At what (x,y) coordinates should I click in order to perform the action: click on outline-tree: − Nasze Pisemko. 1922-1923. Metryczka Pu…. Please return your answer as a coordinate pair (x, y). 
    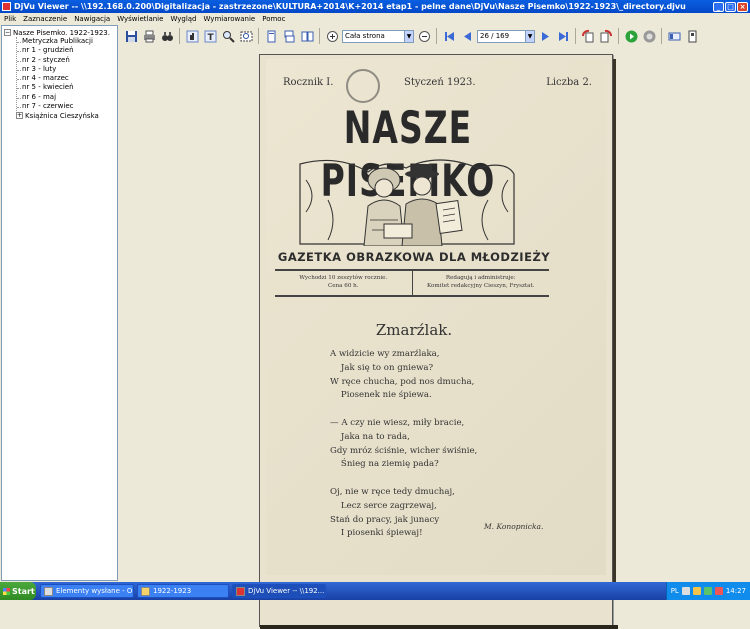
    Looking at the image, I should click on (59, 303).